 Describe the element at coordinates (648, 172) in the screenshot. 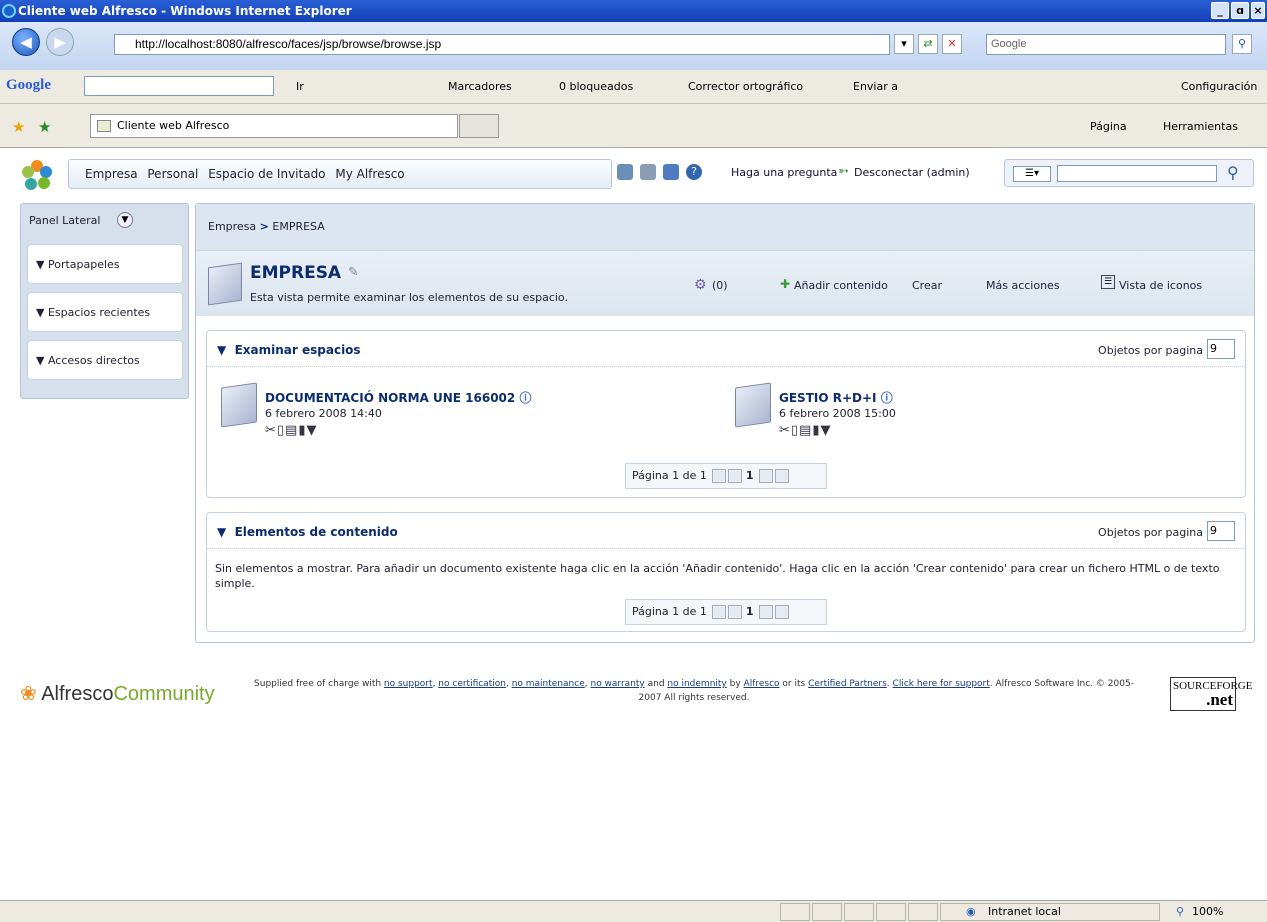

I see `user-profile-icon` at that location.